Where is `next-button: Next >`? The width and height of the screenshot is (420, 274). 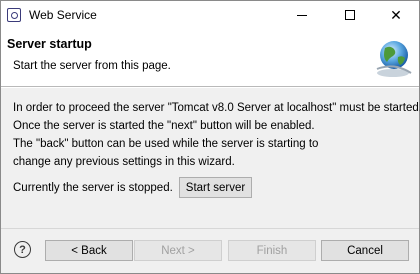
next-button: Next > is located at coordinates (178, 250).